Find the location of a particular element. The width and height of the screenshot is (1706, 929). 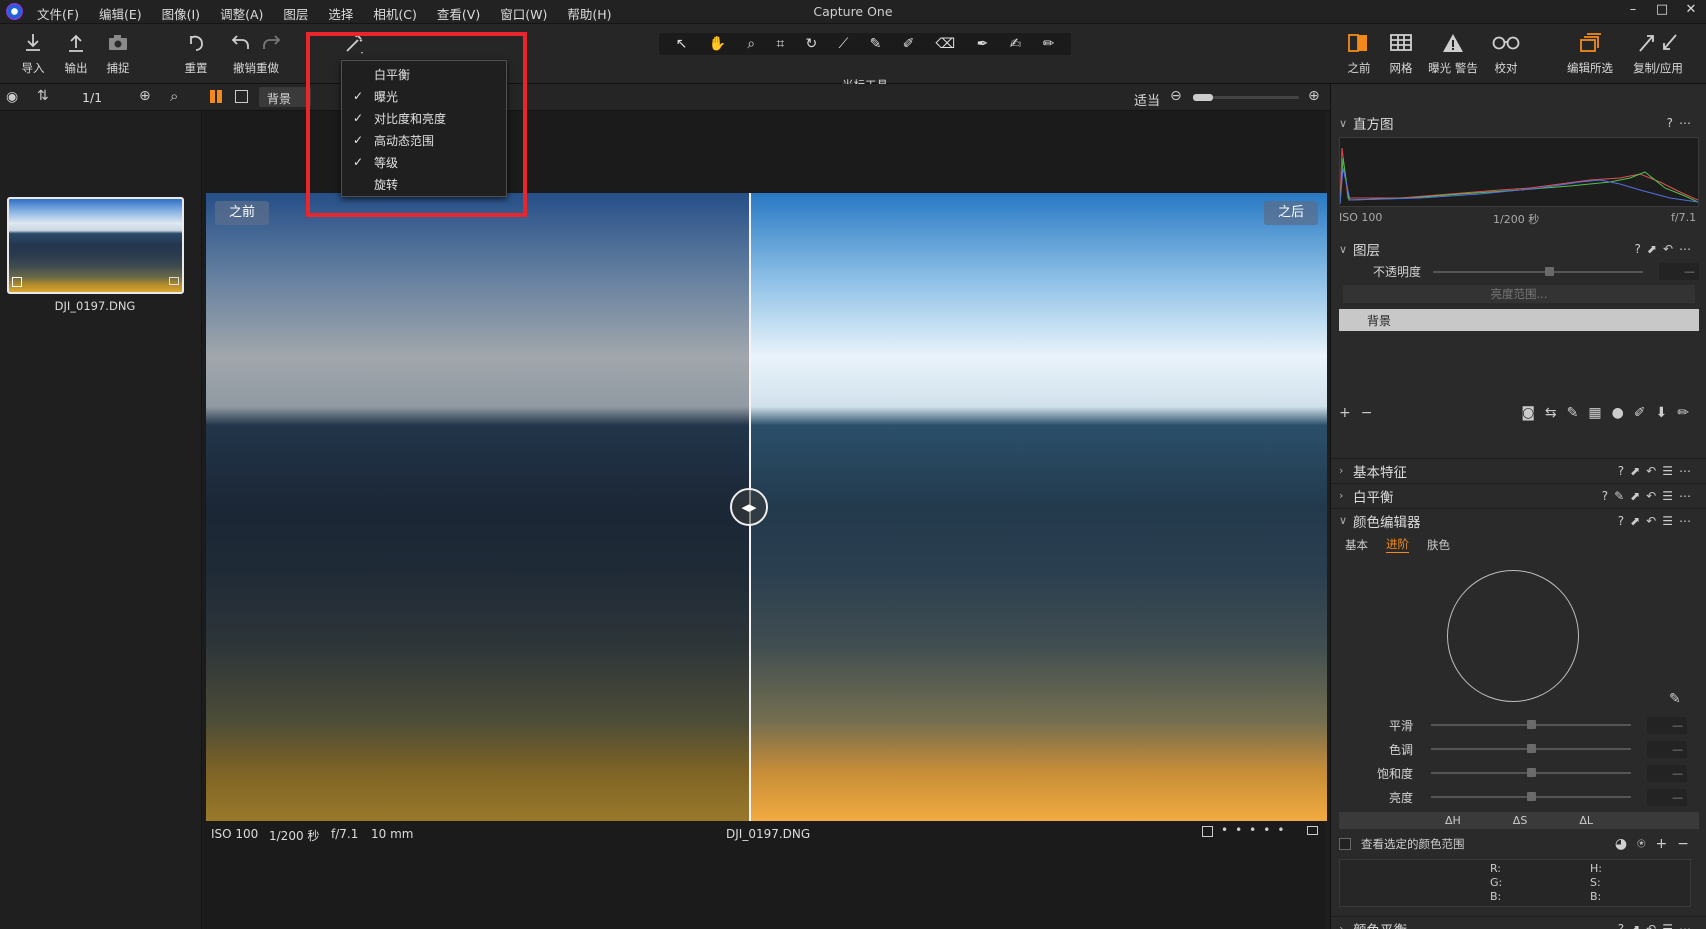

import-button: 导入 is located at coordinates (33, 53).